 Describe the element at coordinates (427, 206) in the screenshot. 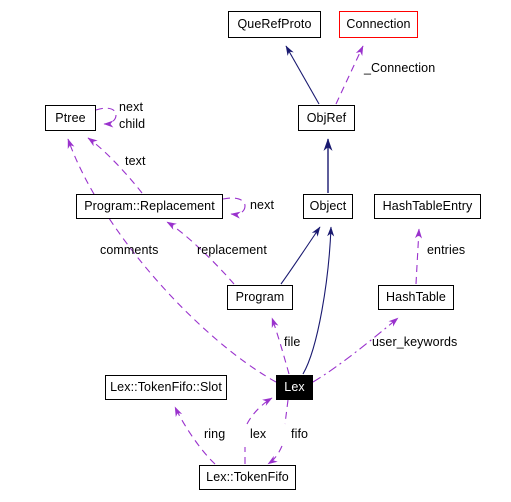

I see `node-hashtableentry: HashTableEntry` at that location.